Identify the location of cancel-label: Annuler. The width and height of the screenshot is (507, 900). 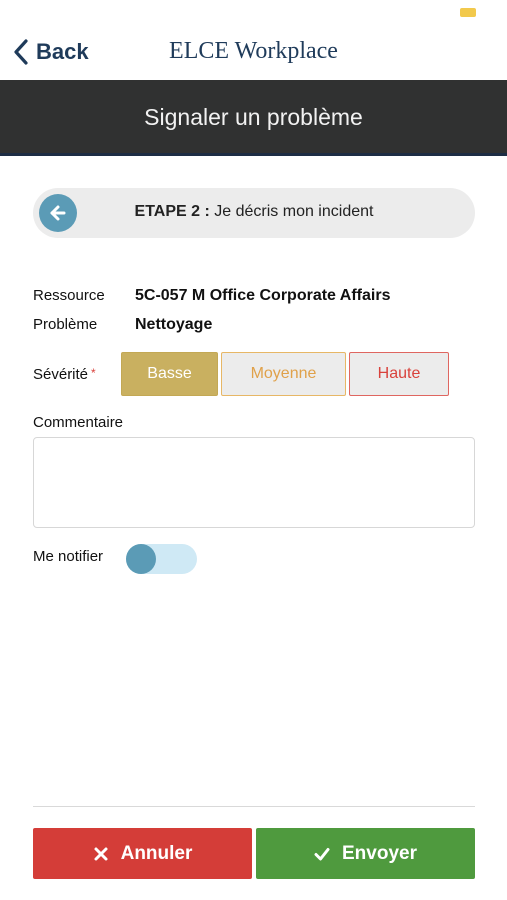
(156, 853).